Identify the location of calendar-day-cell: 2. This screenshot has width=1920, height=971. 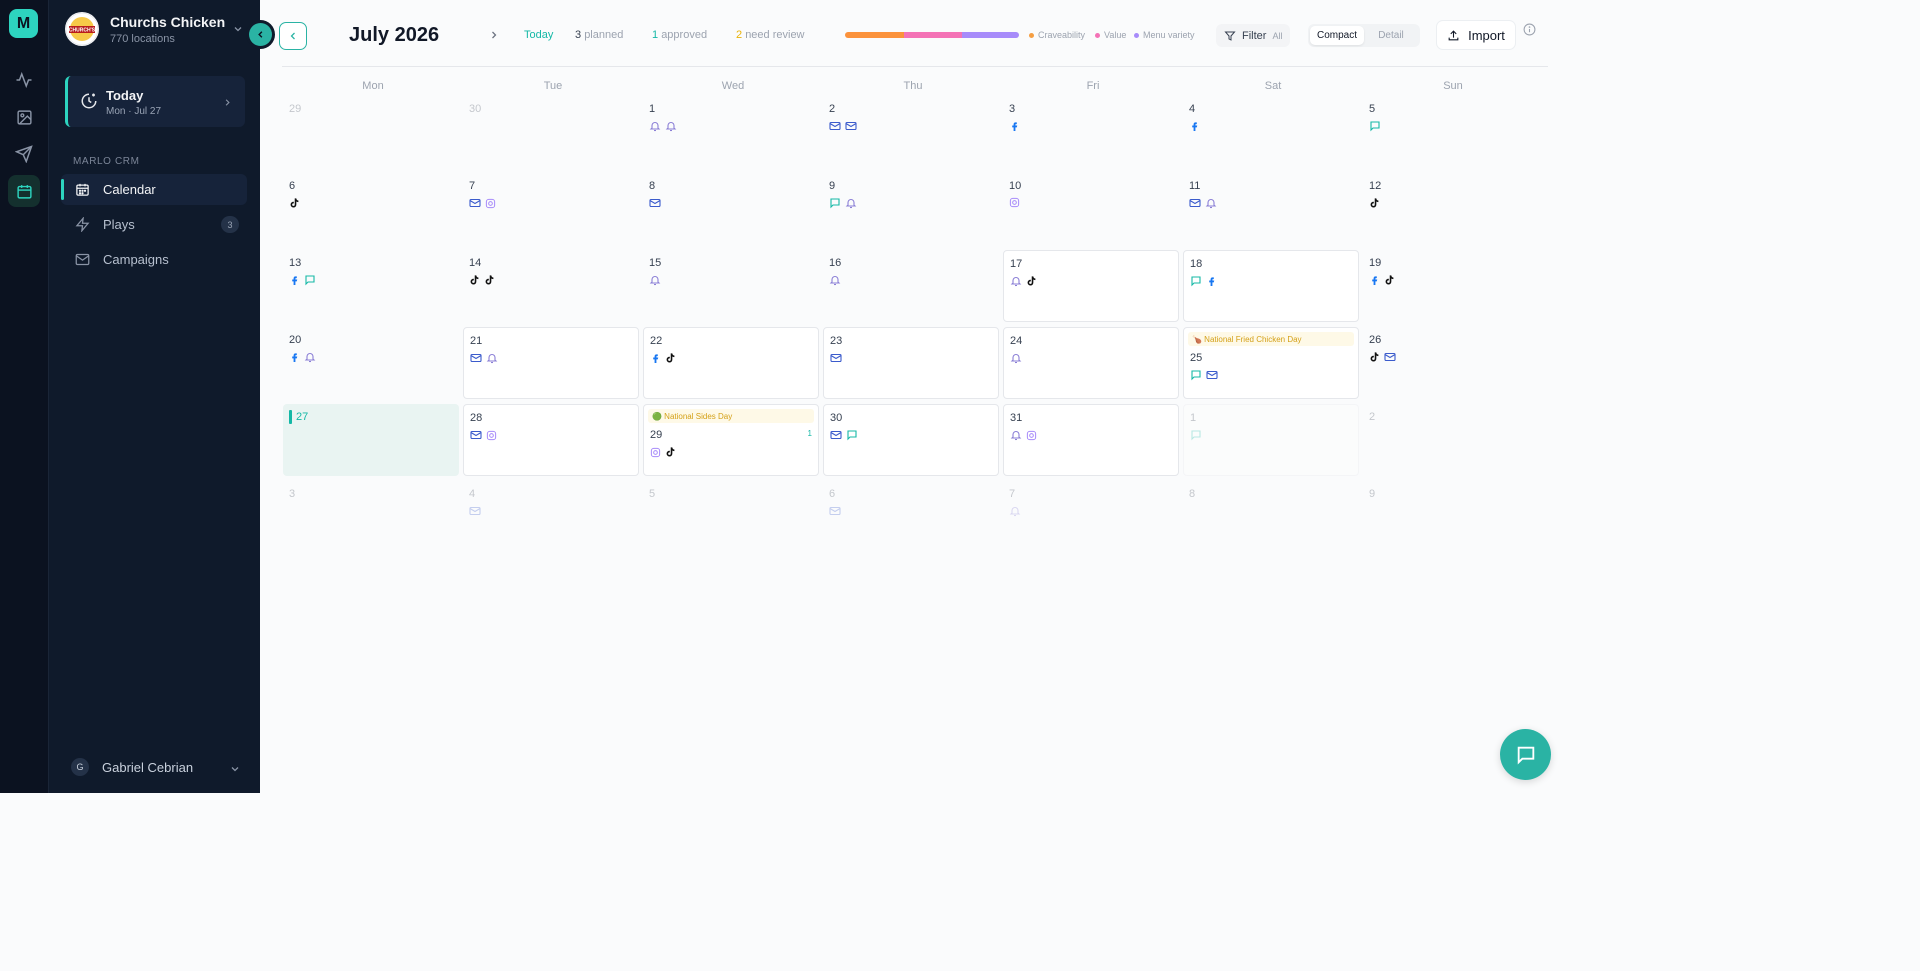
(911, 132).